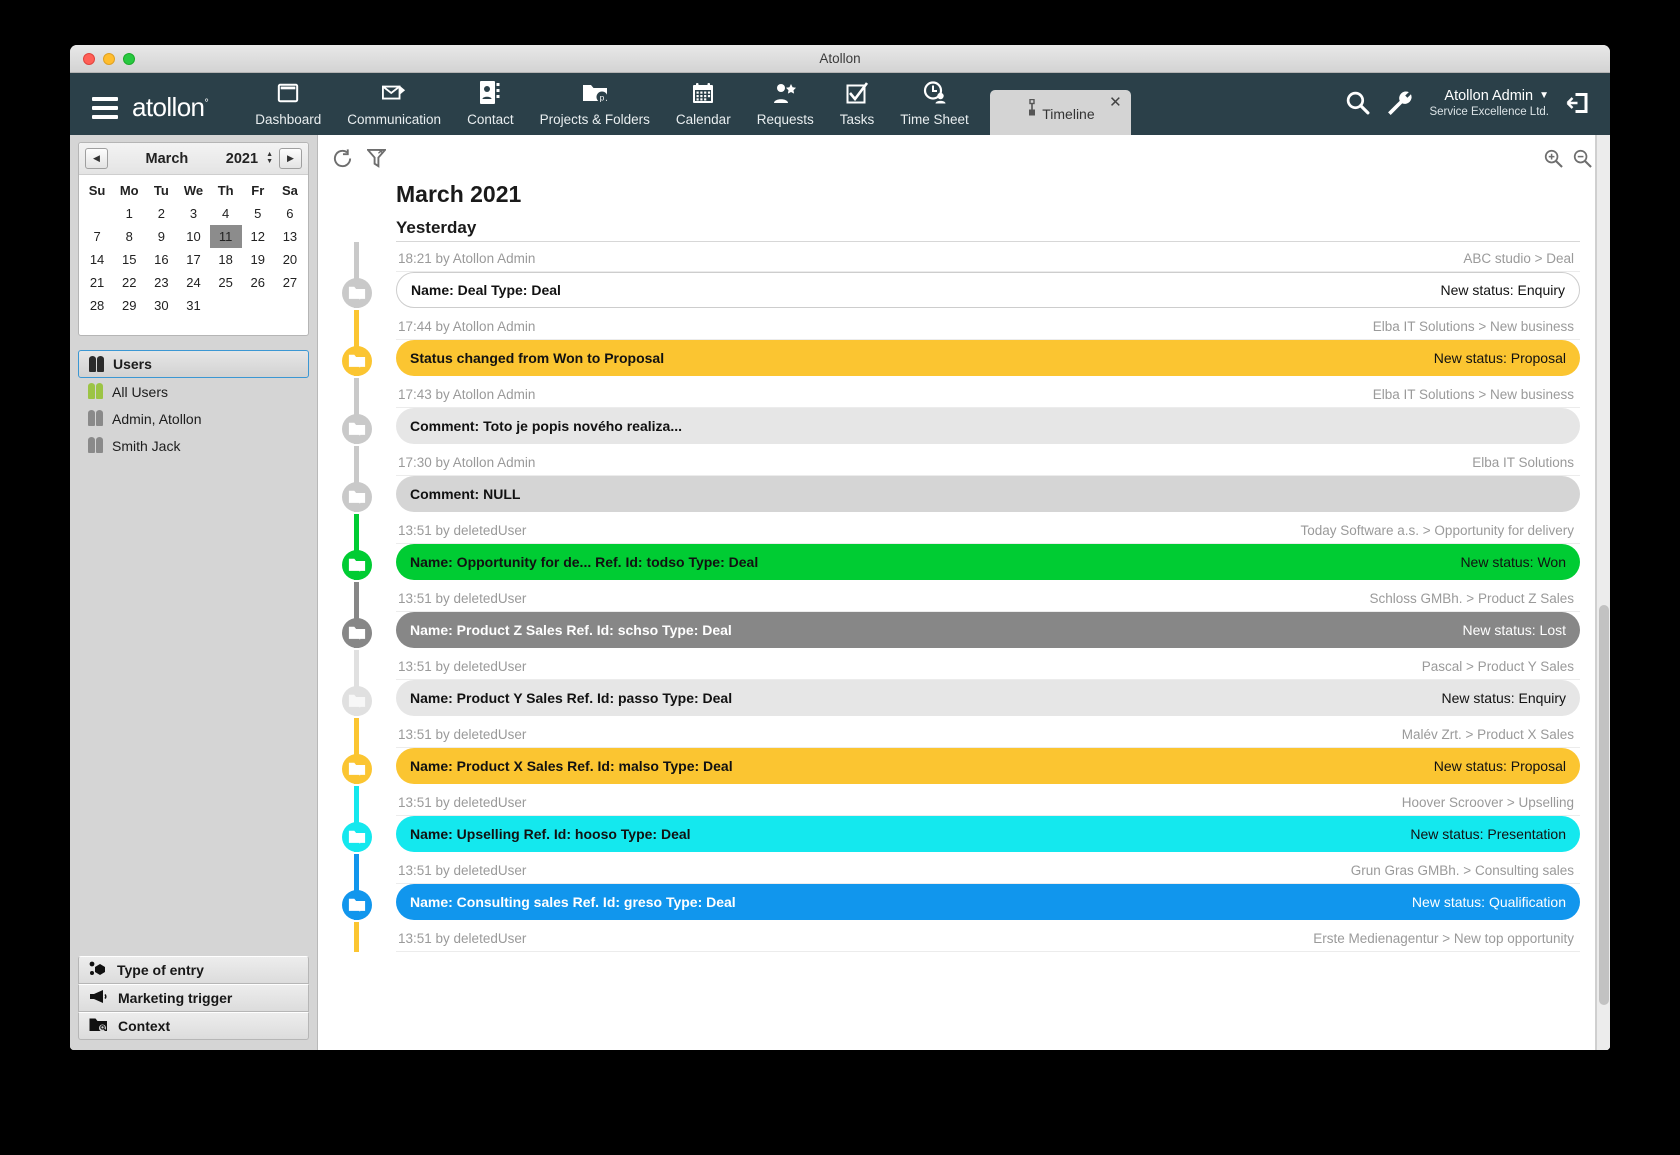  Describe the element at coordinates (226, 259) in the screenshot. I see `calendar-day: 18` at that location.